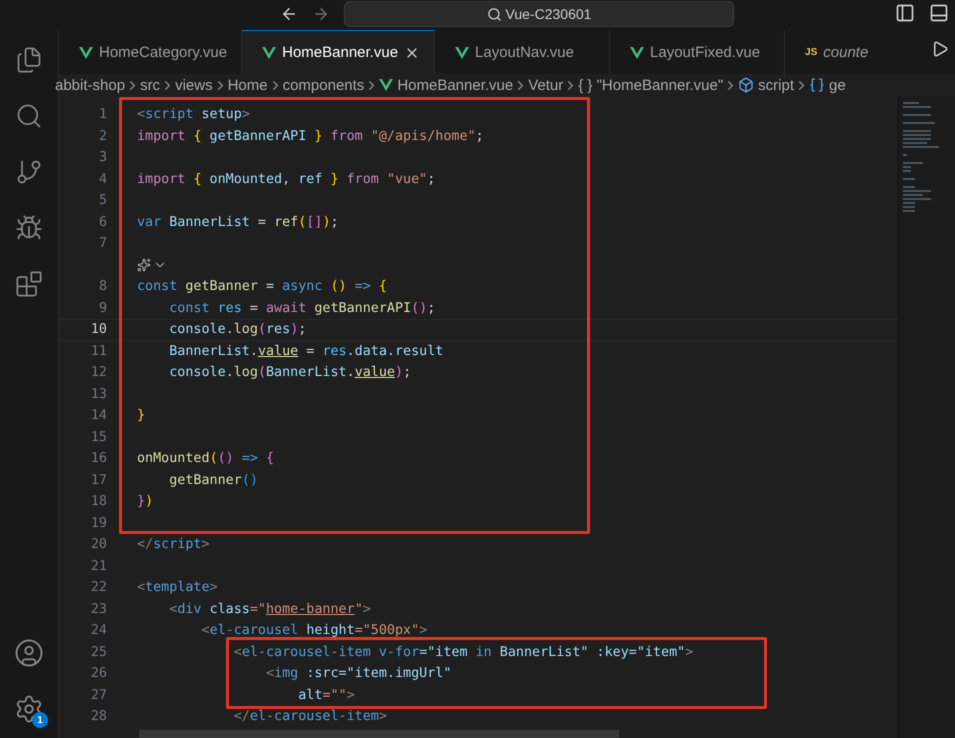  I want to click on code-line: <el-carousel height="500px">, so click(314, 630).